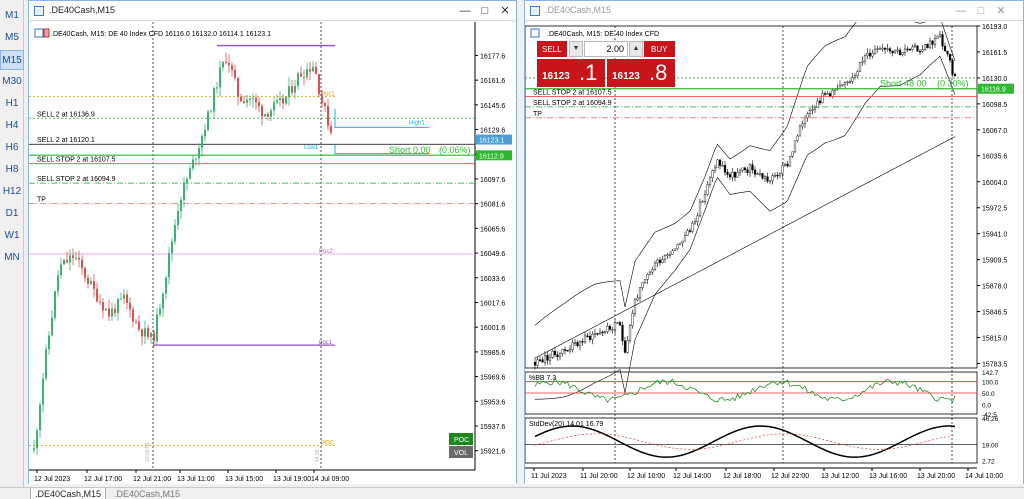 The width and height of the screenshot is (1024, 499). Describe the element at coordinates (66, 114) in the screenshot. I see `order-line-label: SELL 2 at 16136.9` at that location.